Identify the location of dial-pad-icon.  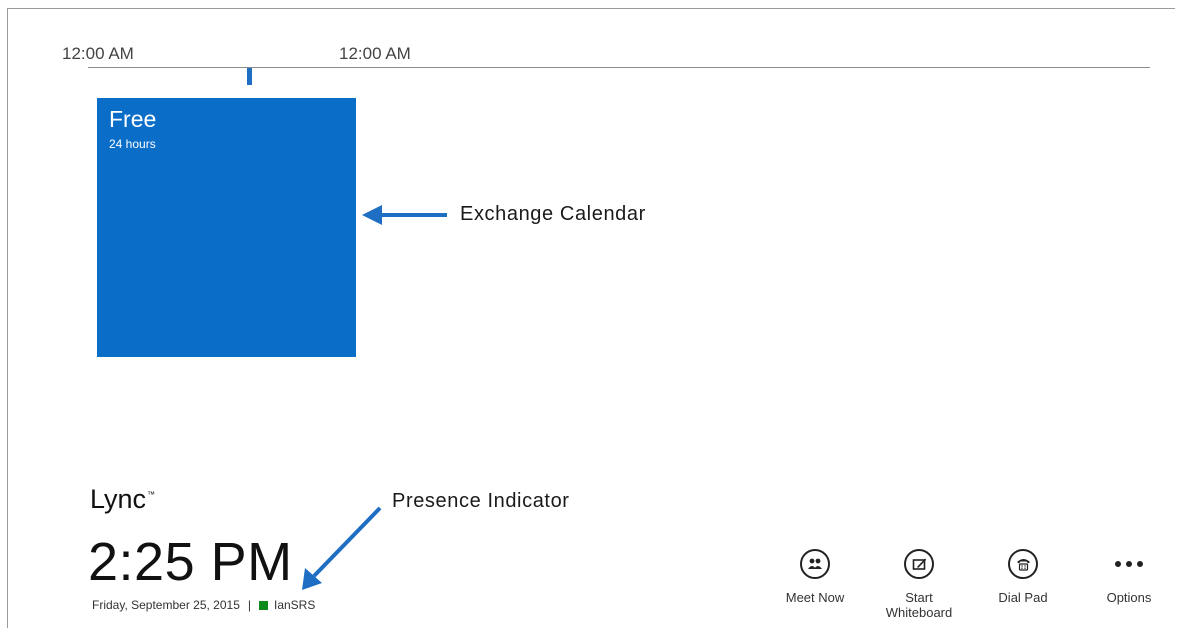
(1023, 564).